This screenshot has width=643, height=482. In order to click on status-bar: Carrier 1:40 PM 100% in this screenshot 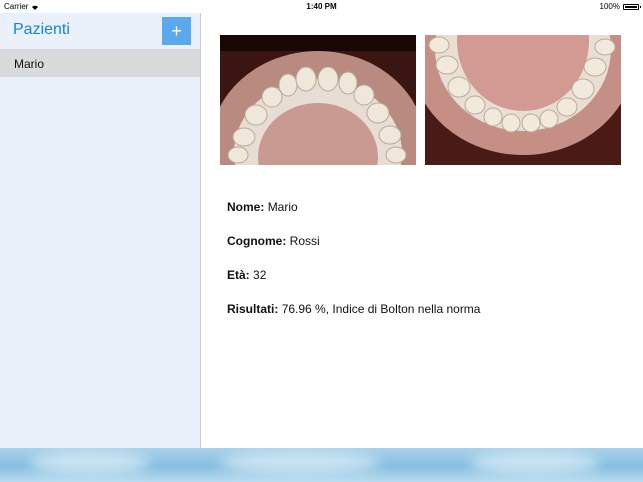, I will do `click(321, 6)`.